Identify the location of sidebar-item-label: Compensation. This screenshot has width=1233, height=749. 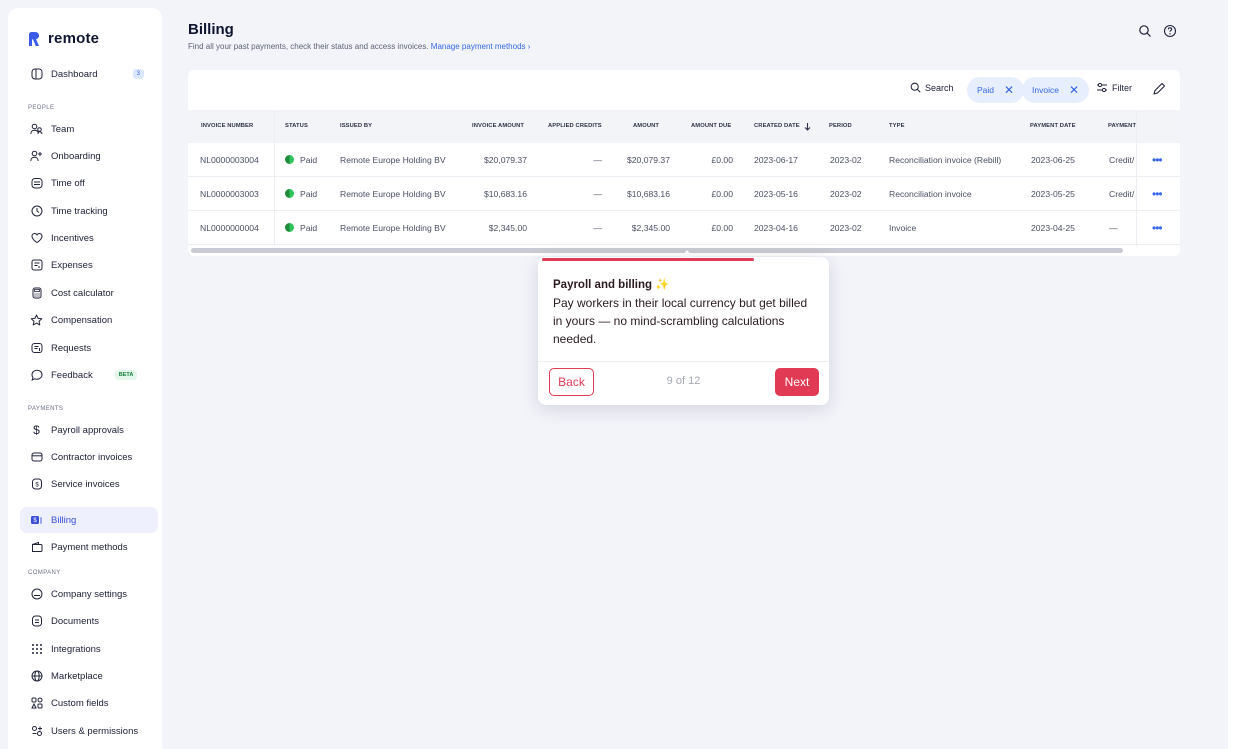
(82, 320).